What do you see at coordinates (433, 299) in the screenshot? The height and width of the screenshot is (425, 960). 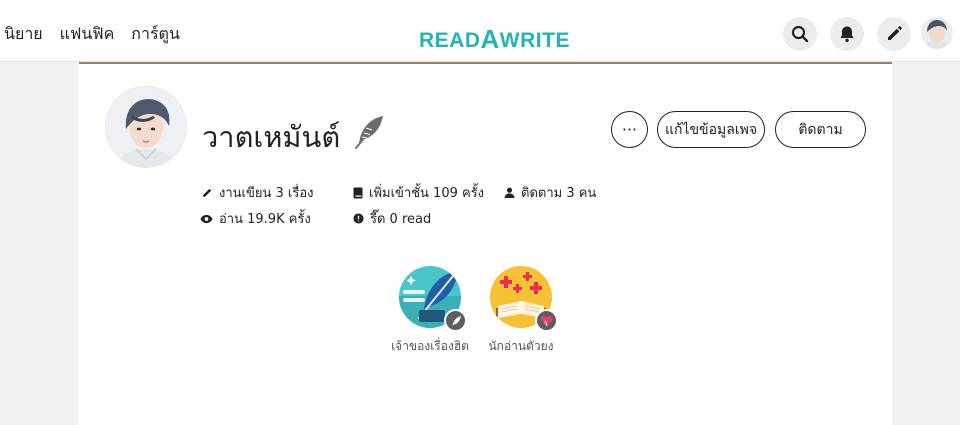 I see `quill-badge-icon` at bounding box center [433, 299].